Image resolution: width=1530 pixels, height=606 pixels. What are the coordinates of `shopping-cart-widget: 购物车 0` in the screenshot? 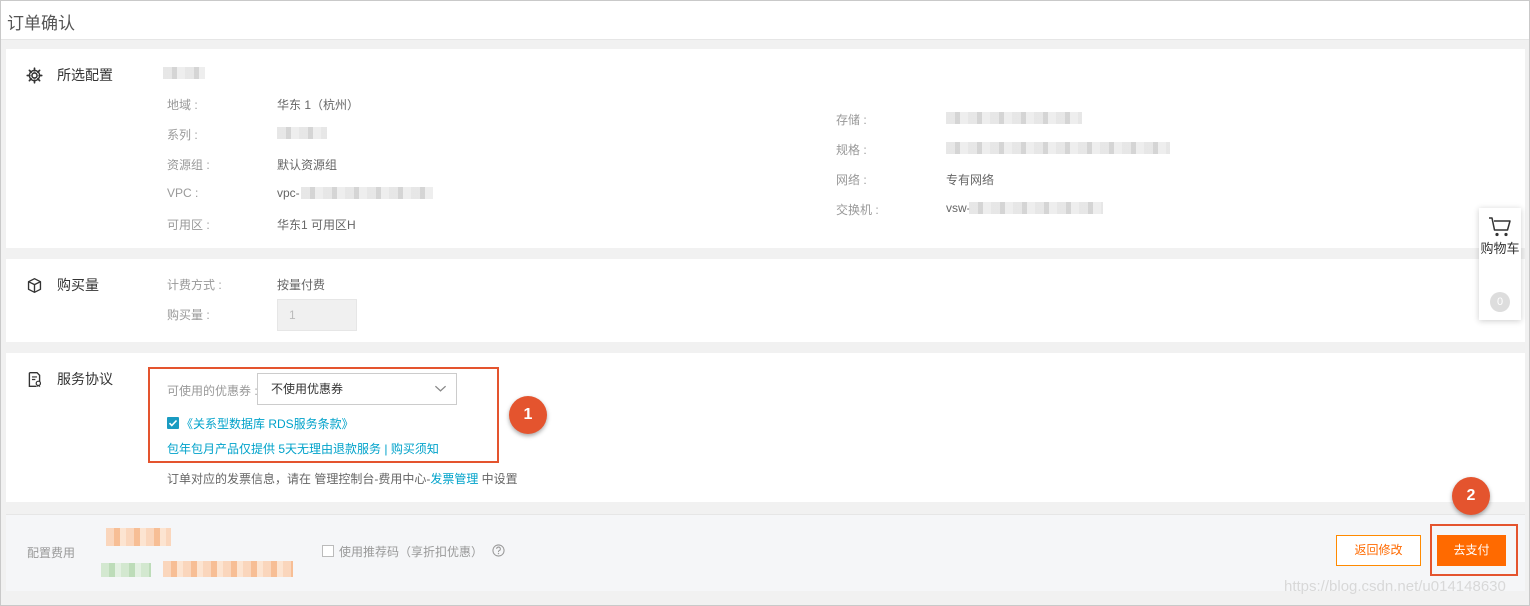 It's located at (1500, 264).